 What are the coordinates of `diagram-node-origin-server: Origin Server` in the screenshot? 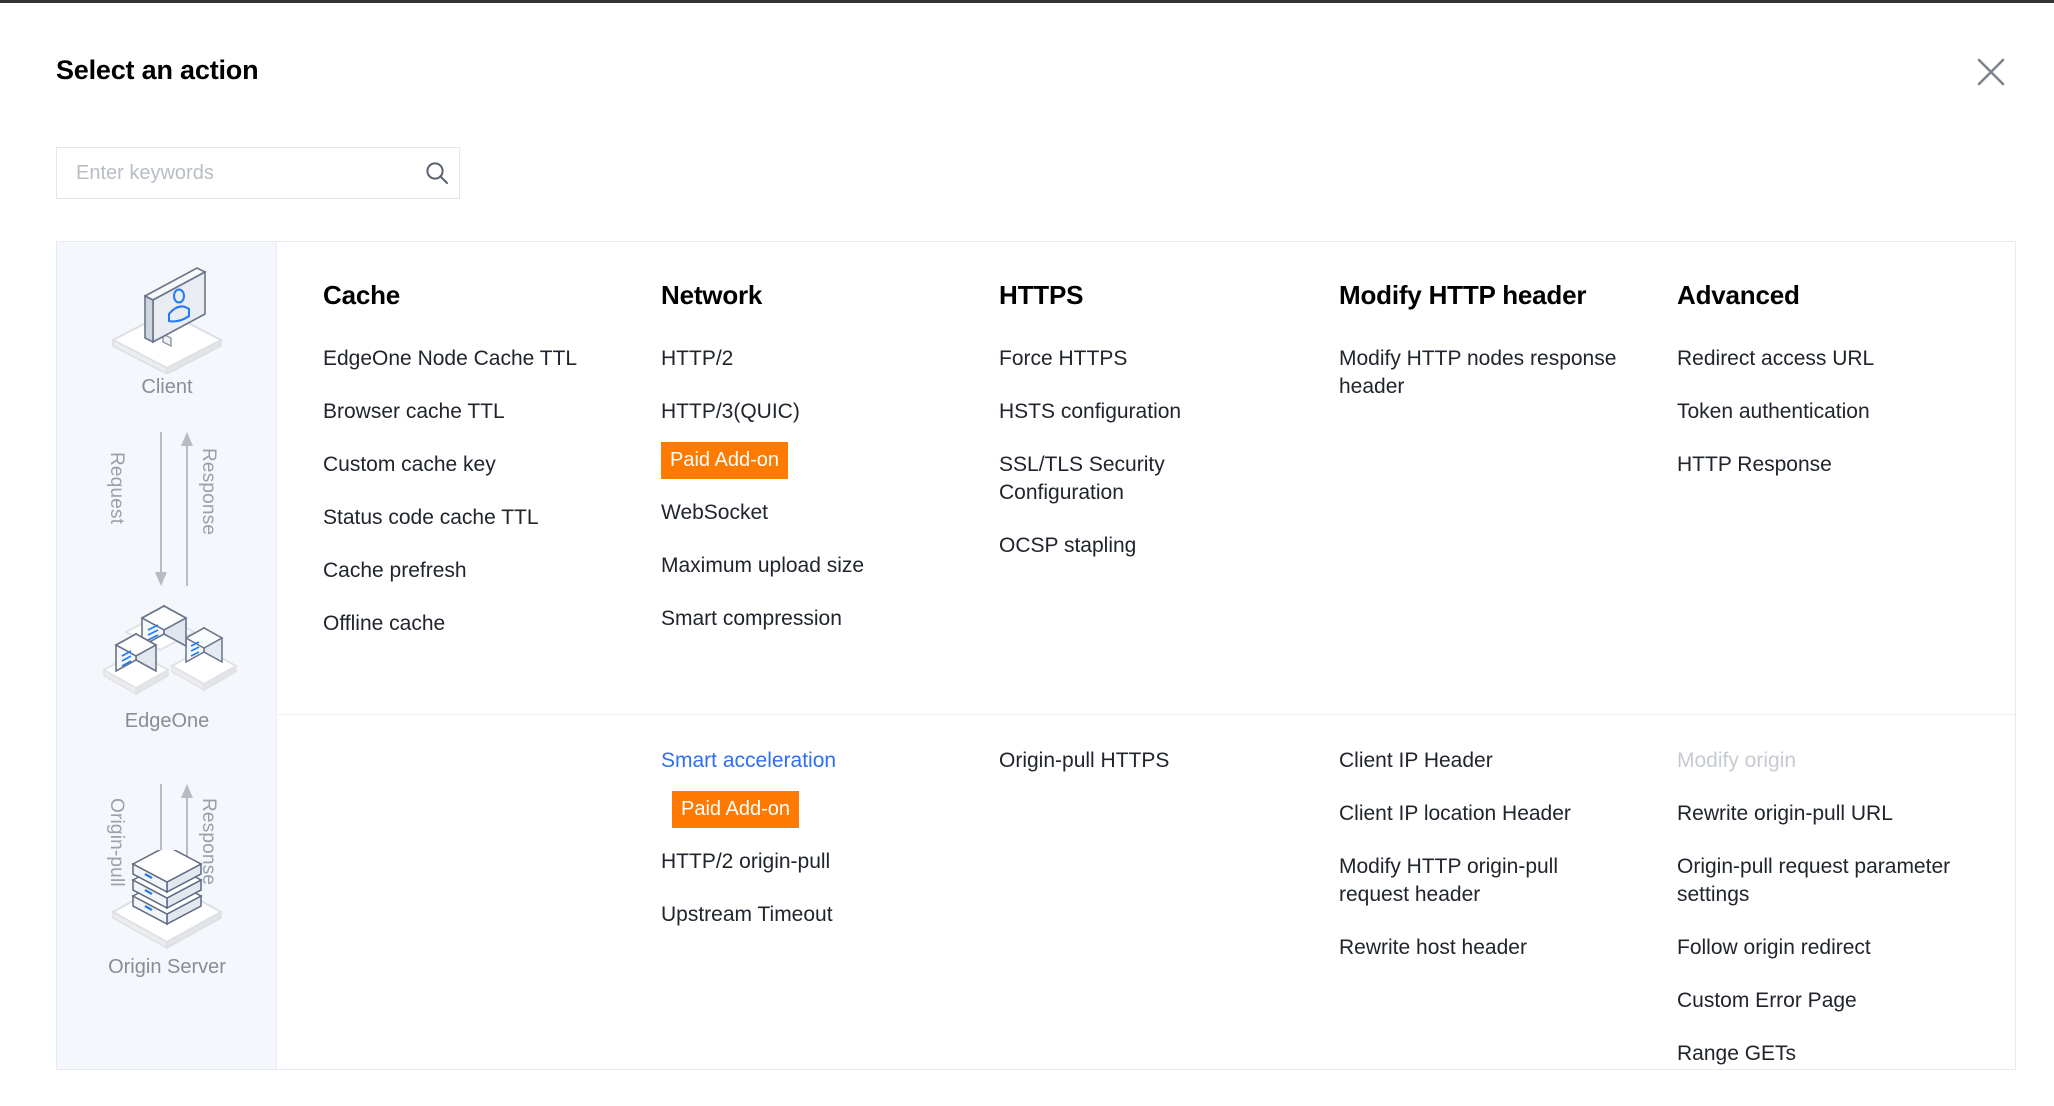 It's located at (167, 914).